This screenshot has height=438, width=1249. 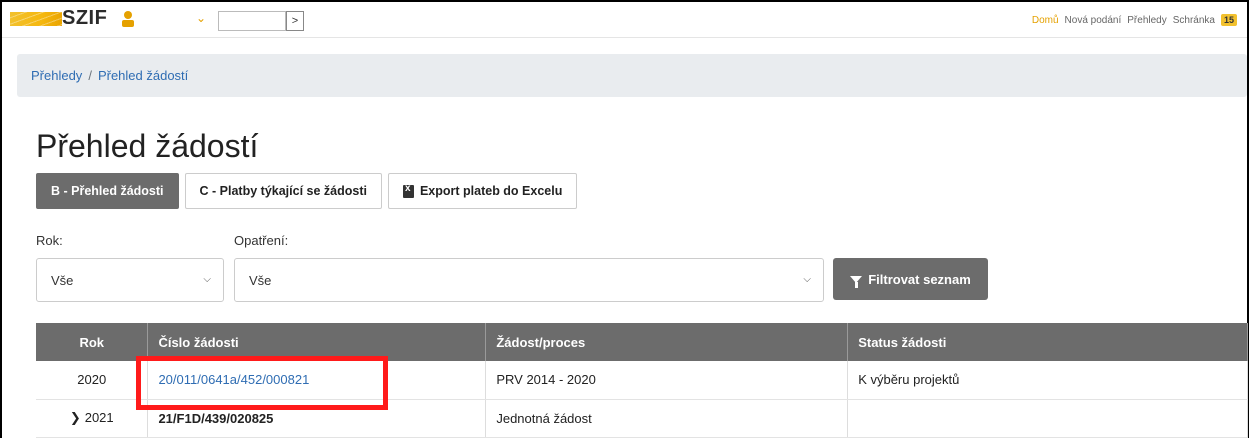 What do you see at coordinates (99, 417) in the screenshot?
I see `cell-rok-value: 2021` at bounding box center [99, 417].